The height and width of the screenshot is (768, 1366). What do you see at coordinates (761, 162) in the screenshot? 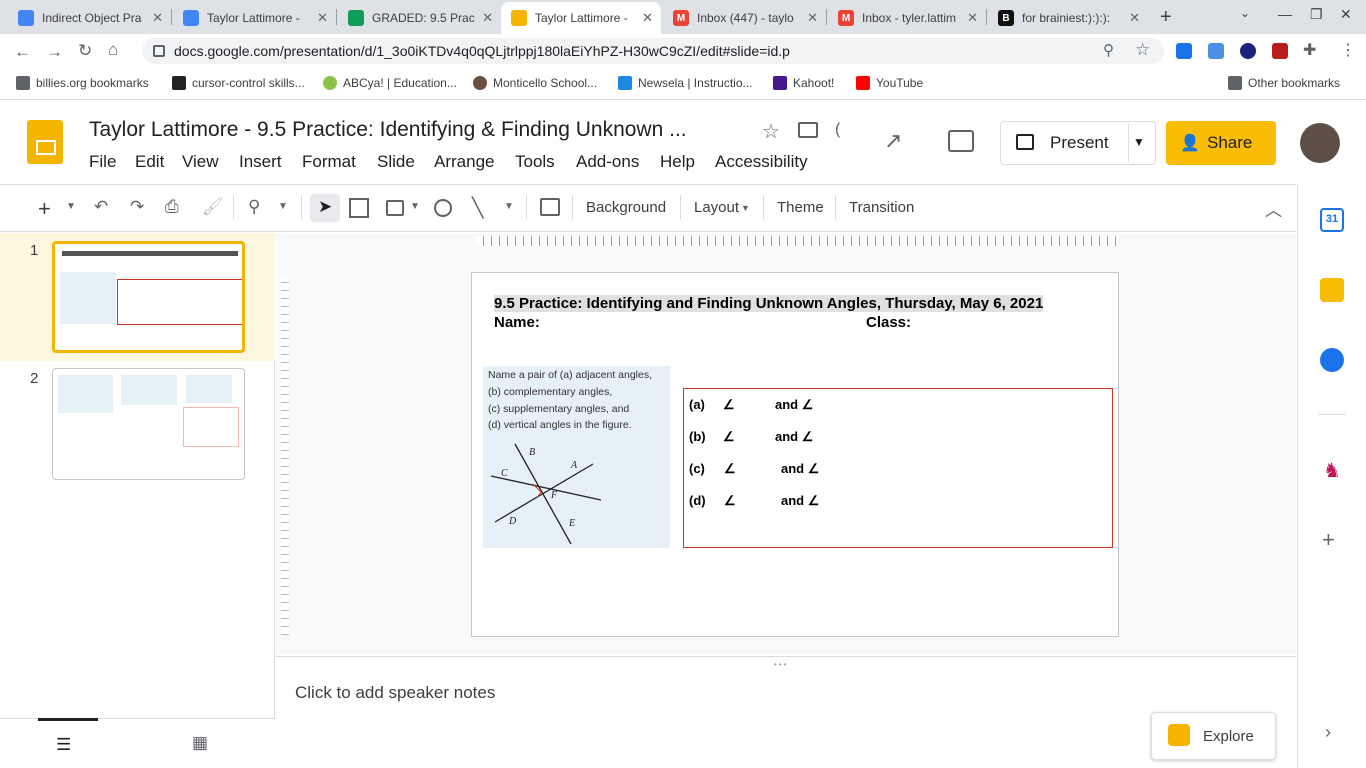
I see `menu-accessibility: Accessibility` at bounding box center [761, 162].